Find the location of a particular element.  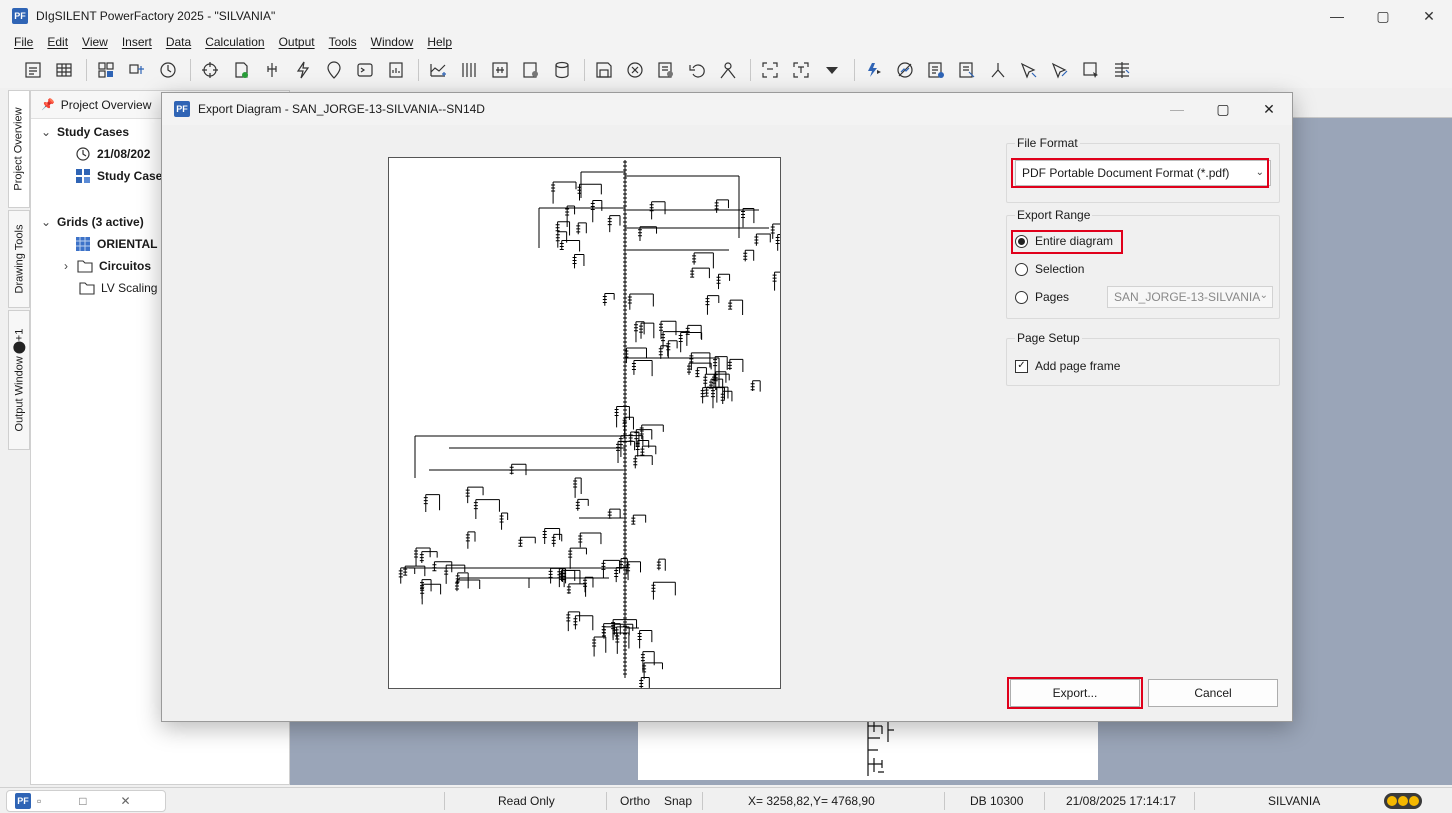

zoom-text-icon is located at coordinates (801, 70).